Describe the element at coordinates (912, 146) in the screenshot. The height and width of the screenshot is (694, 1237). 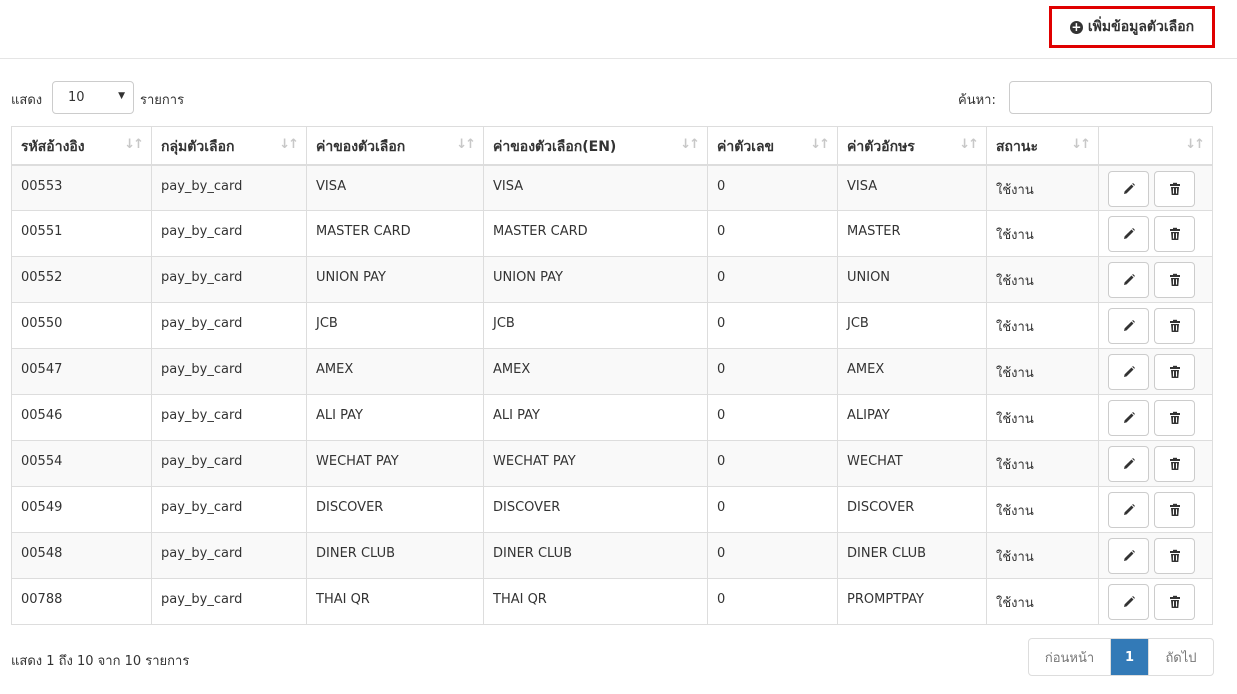
I see `column-header-5: ค่าตัวอักษร ↓↑` at that location.